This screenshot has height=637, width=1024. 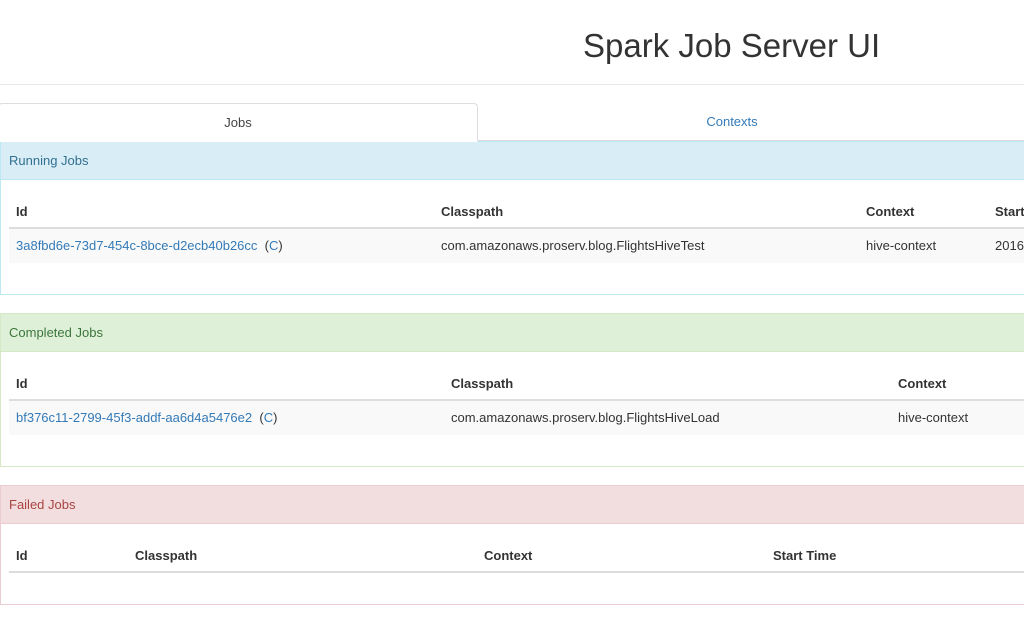 I want to click on page-header: Spark Job Server UI, so click(x=512, y=42).